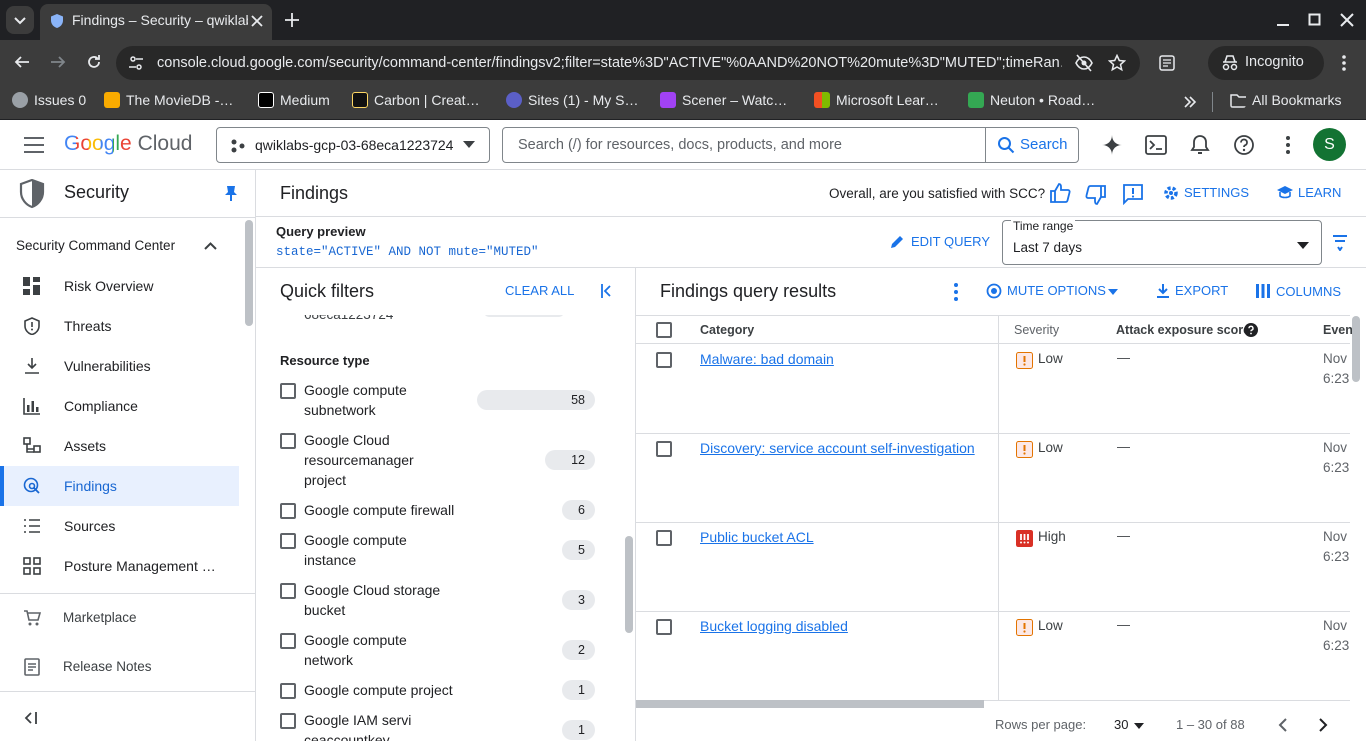 The height and width of the screenshot is (741, 1366). What do you see at coordinates (1060, 193) in the screenshot?
I see `thumbs-up-icon` at bounding box center [1060, 193].